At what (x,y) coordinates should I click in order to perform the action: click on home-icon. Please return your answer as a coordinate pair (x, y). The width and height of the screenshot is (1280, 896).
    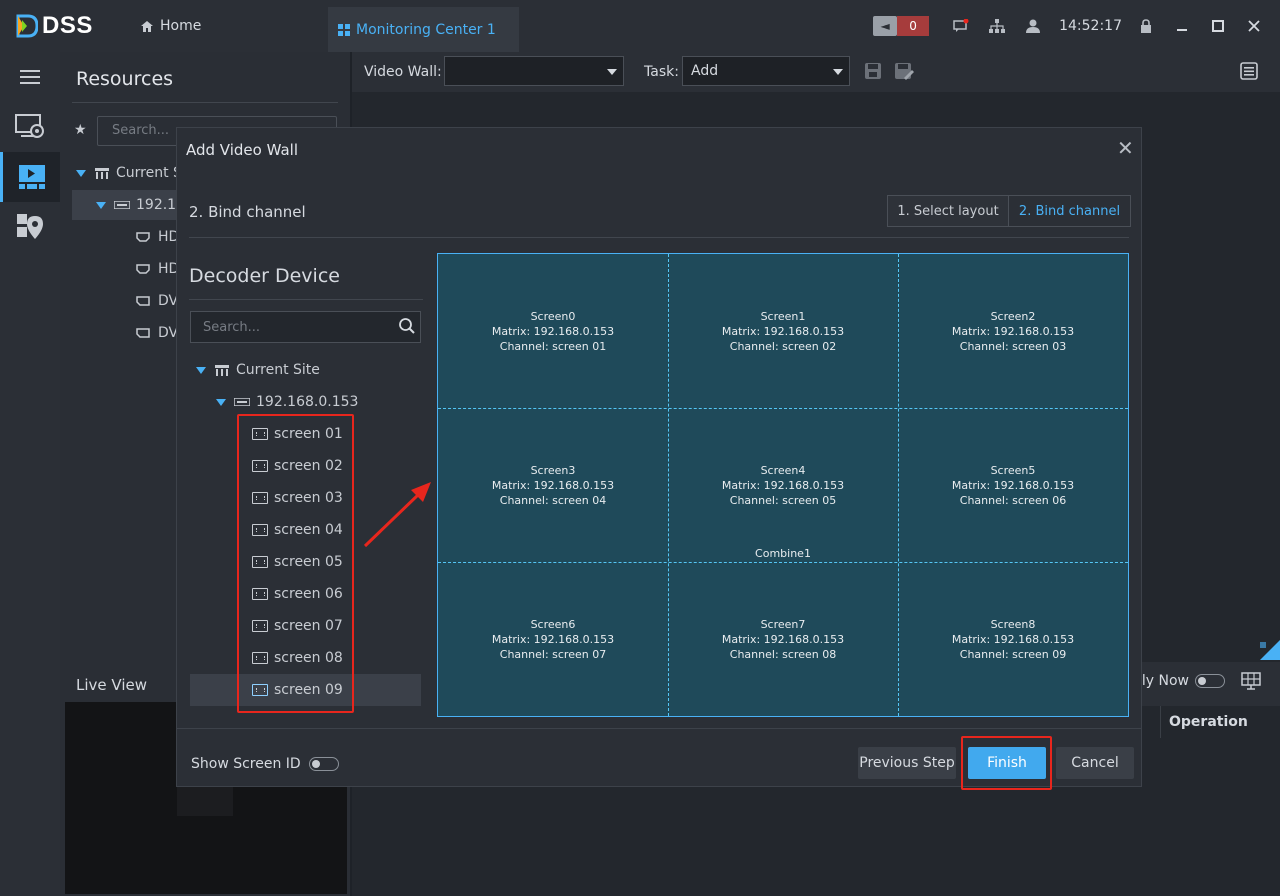
    Looking at the image, I should click on (147, 26).